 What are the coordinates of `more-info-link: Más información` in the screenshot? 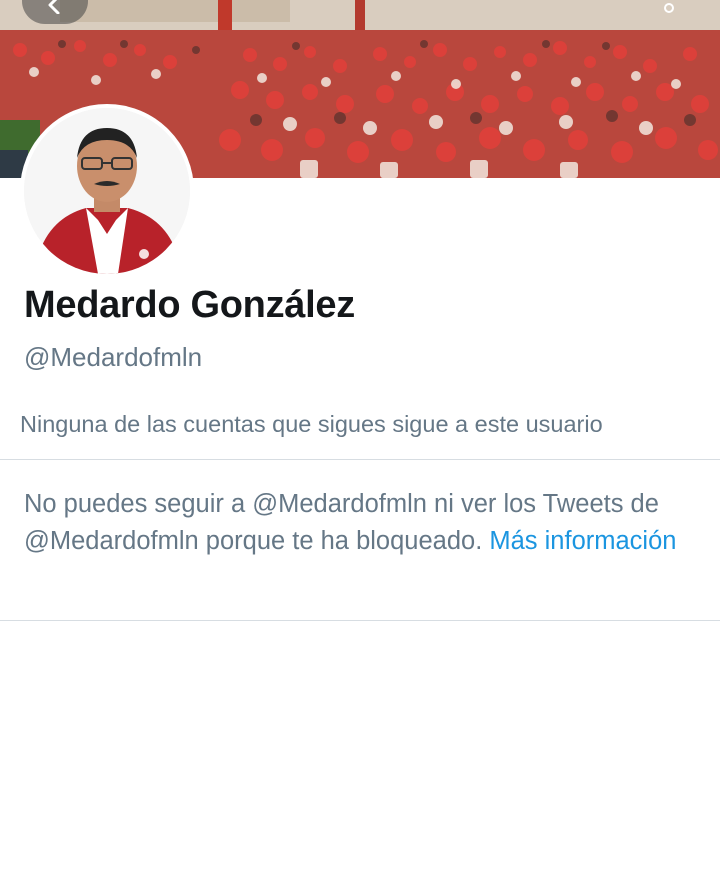 It's located at (582, 541).